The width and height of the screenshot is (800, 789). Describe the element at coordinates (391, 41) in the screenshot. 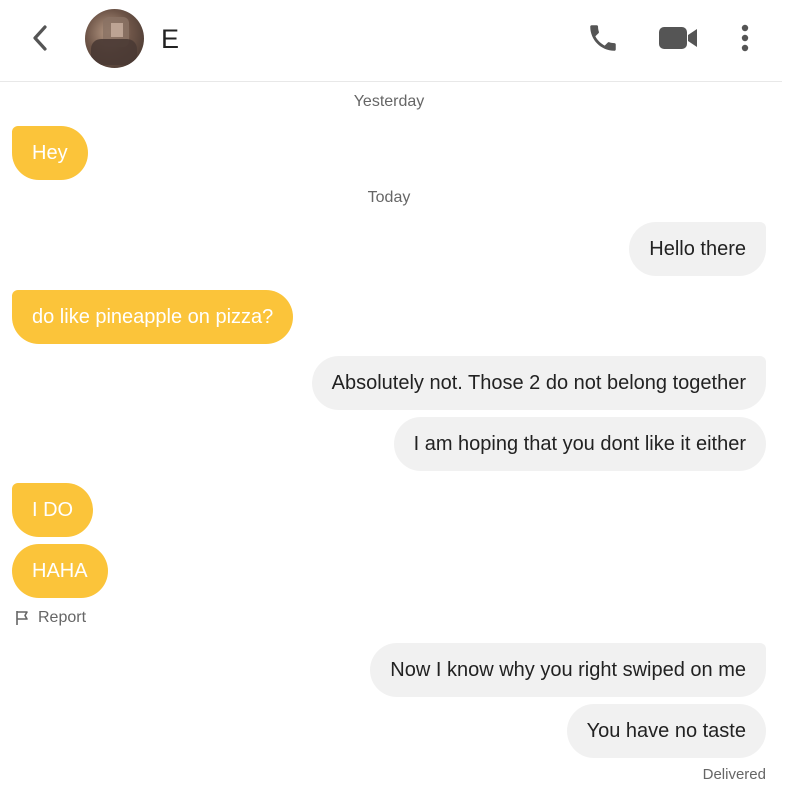

I see `chat-header: E` at that location.